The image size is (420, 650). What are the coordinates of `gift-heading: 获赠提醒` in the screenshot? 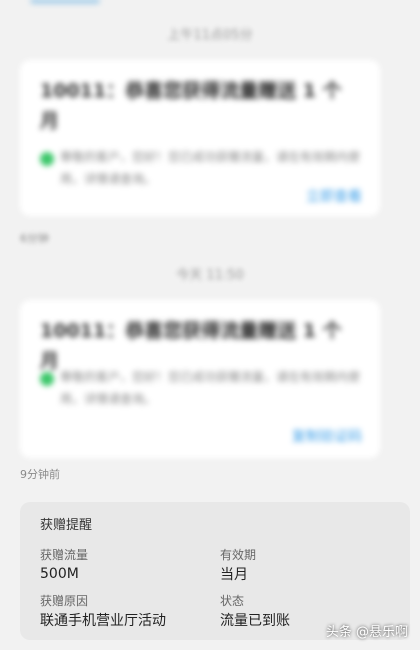 It's located at (66, 525).